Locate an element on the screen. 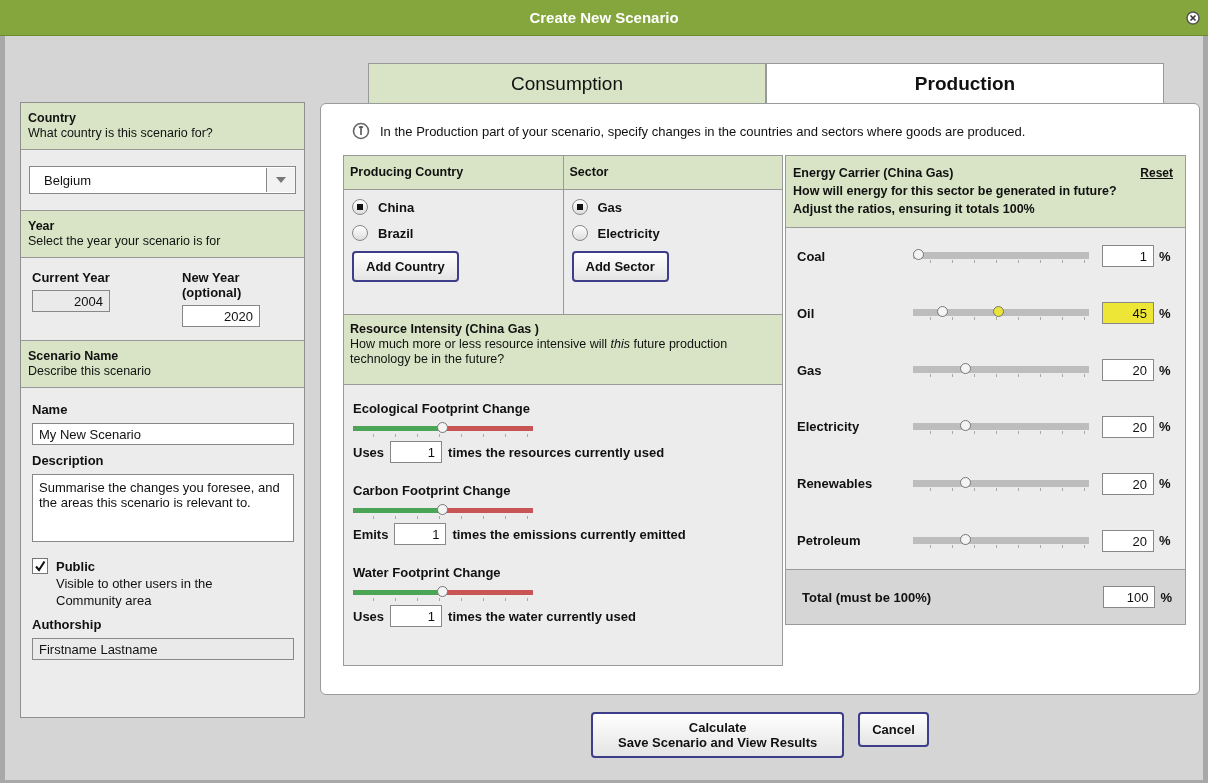  info-icon is located at coordinates (361, 131).